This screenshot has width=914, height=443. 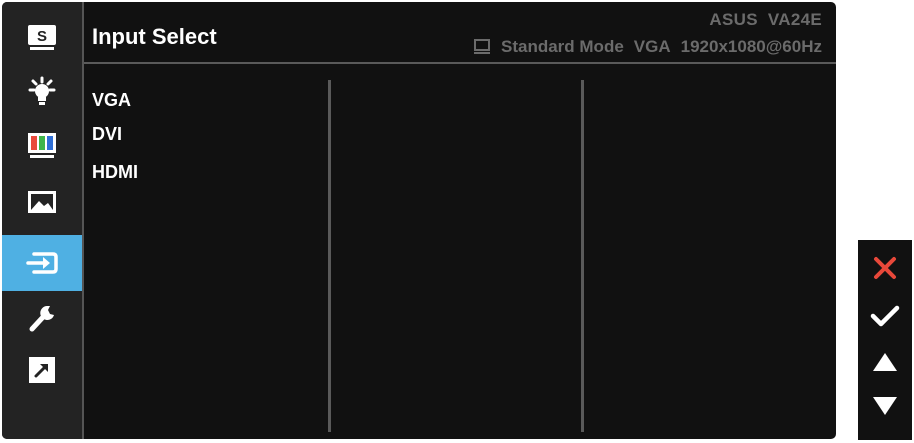 I want to click on option-vga: VGA, so click(x=111, y=100).